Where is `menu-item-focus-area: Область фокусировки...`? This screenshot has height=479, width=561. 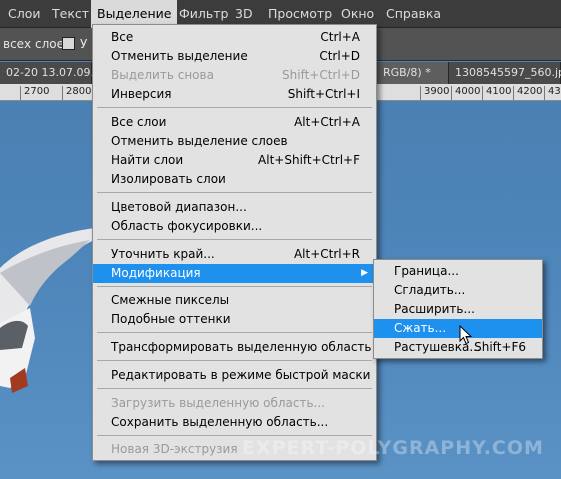 menu-item-focus-area: Область фокусировки... is located at coordinates (234, 226).